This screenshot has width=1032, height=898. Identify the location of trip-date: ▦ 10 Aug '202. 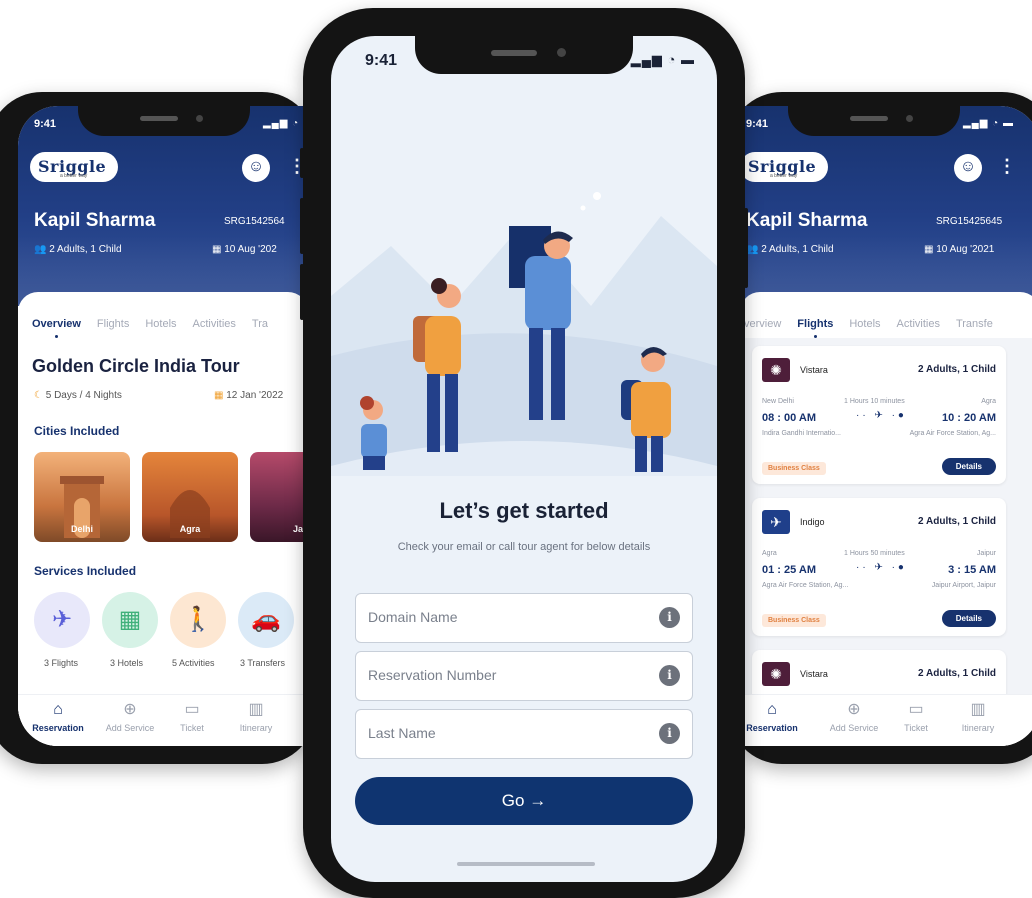
(244, 249).